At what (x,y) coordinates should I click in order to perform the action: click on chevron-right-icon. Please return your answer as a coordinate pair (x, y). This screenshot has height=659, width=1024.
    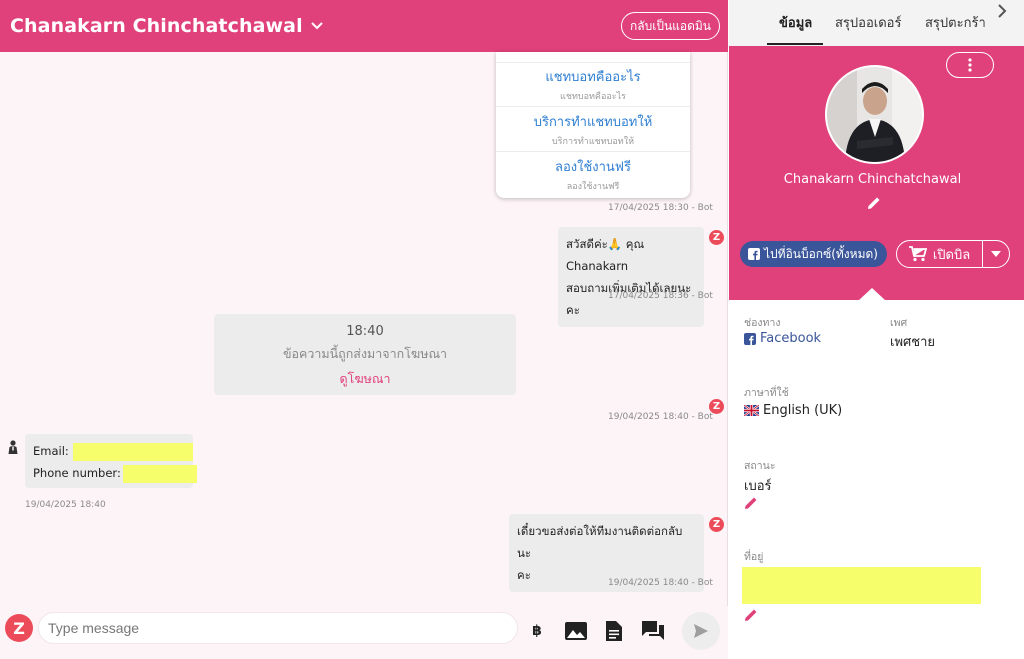
    Looking at the image, I should click on (1002, 11).